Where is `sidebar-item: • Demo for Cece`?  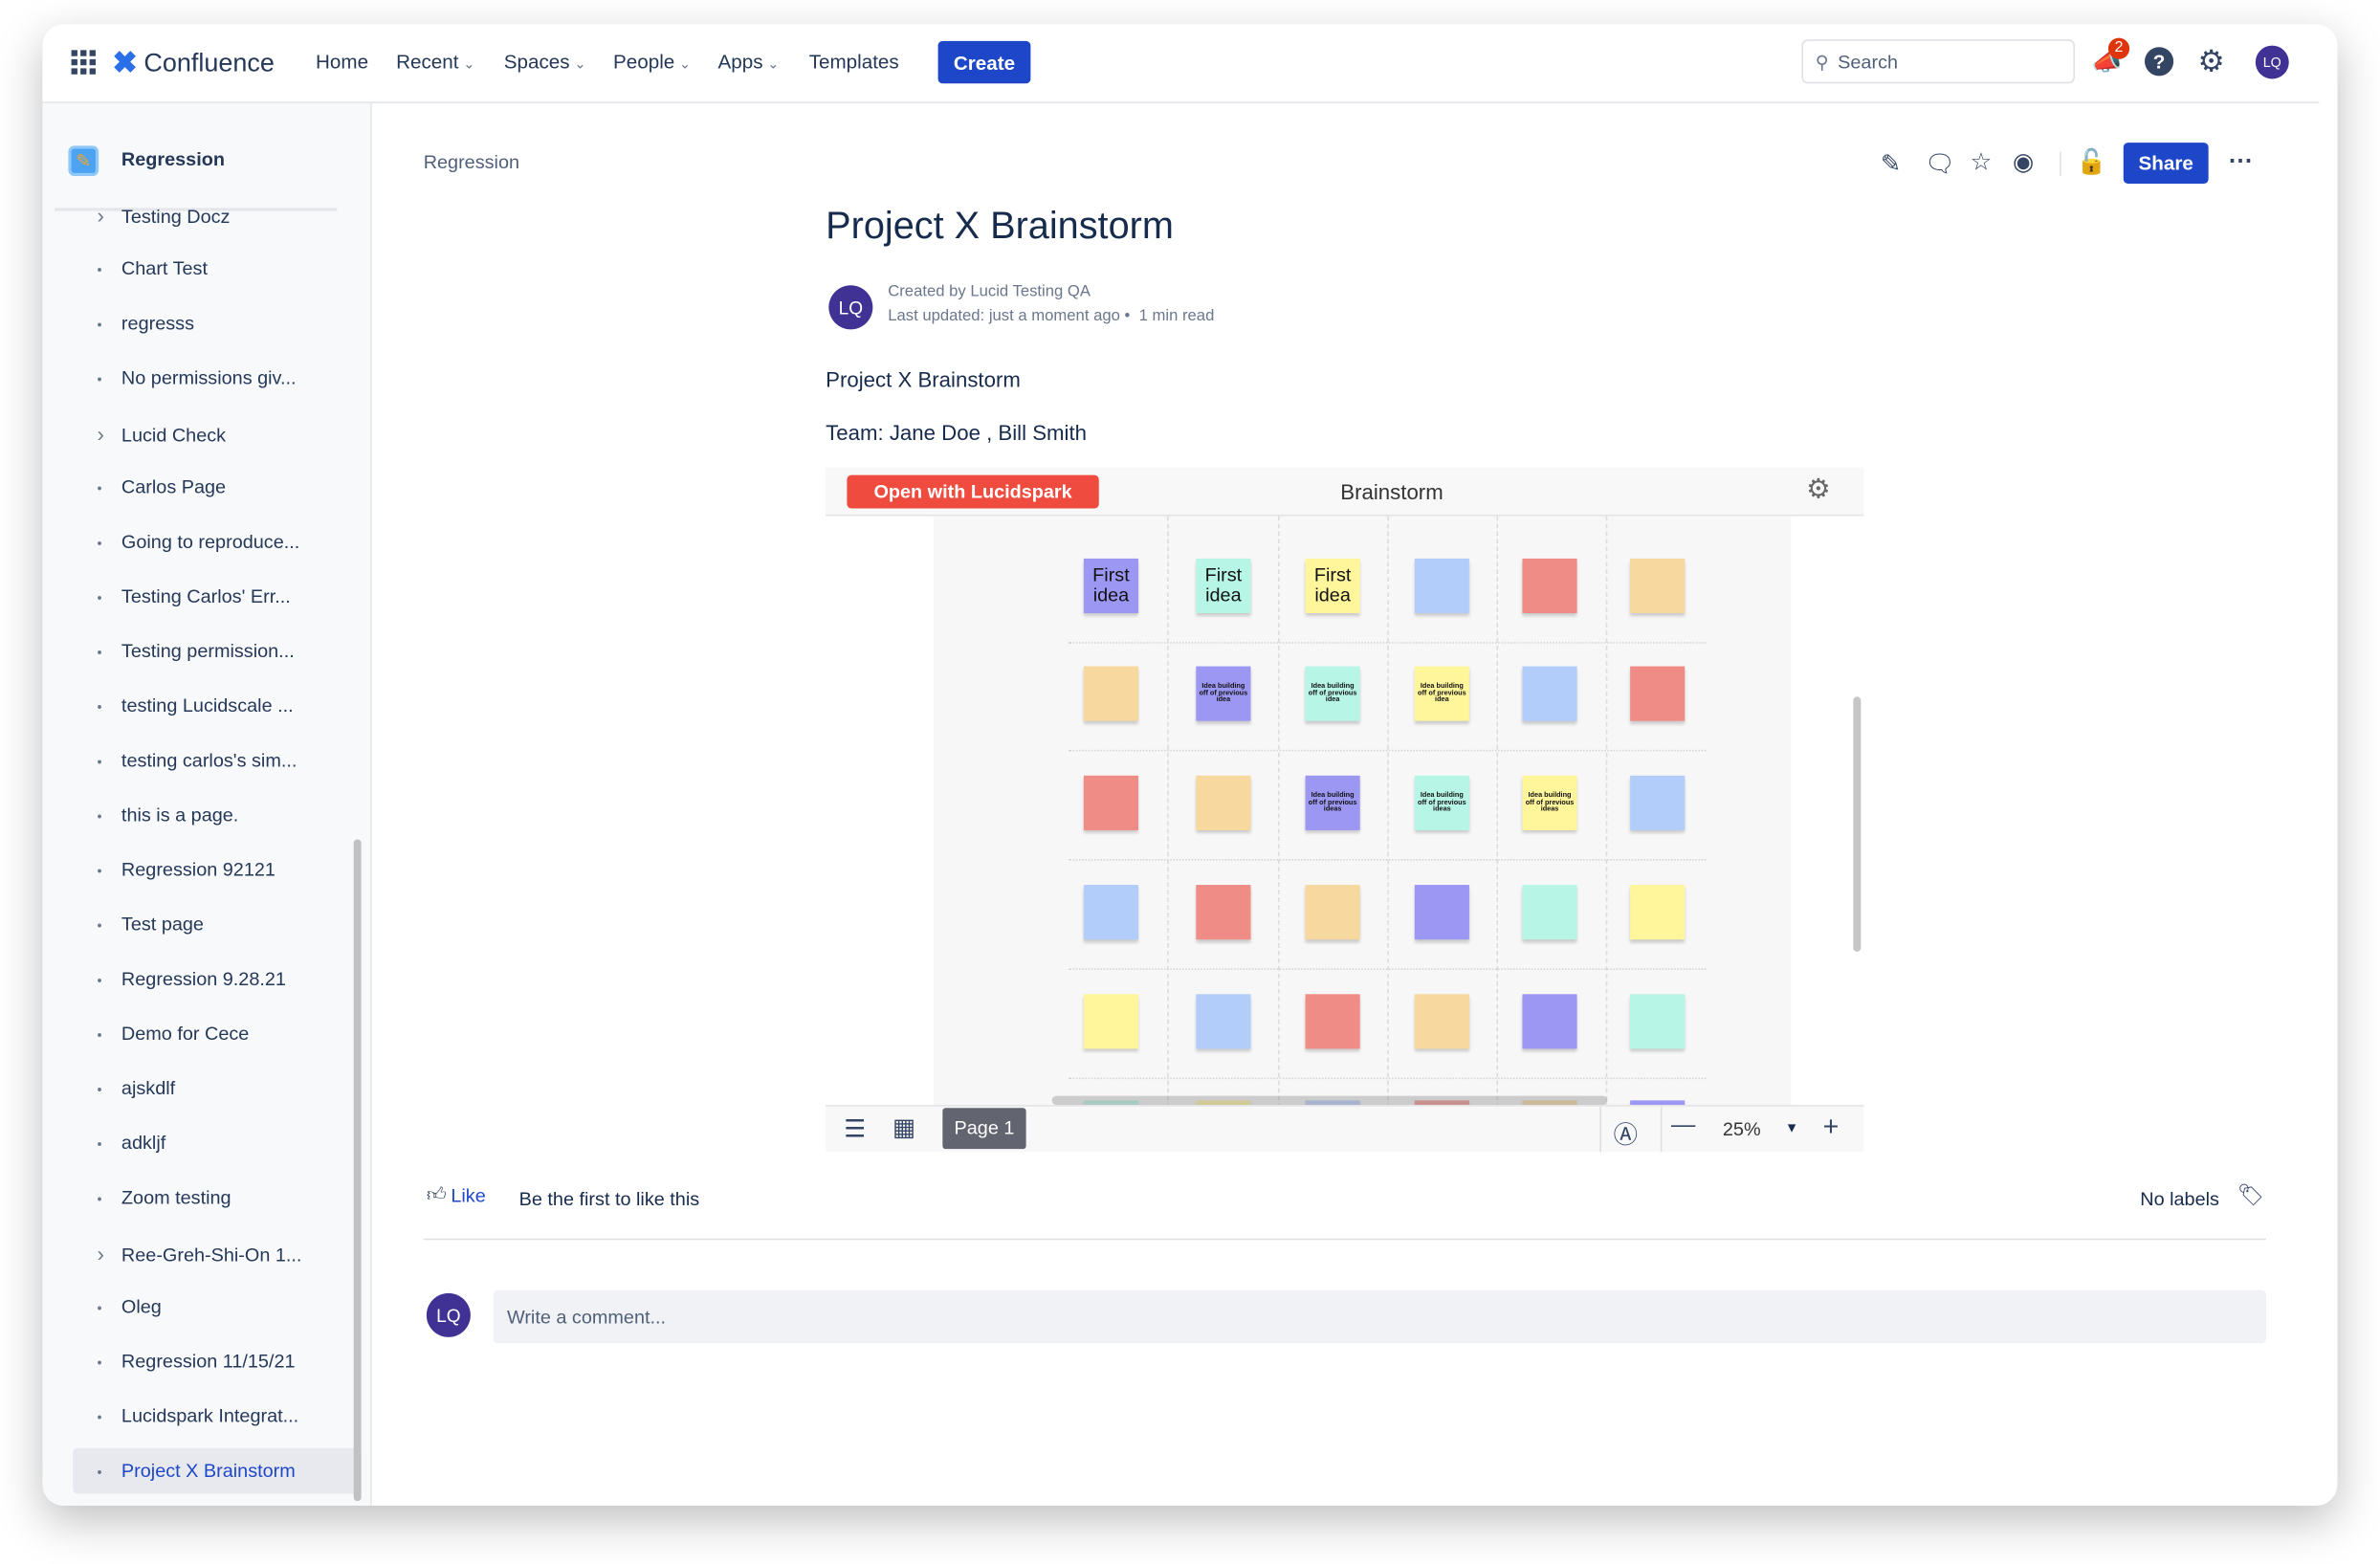
sidebar-item: • Demo for Cece is located at coordinates (174, 1033).